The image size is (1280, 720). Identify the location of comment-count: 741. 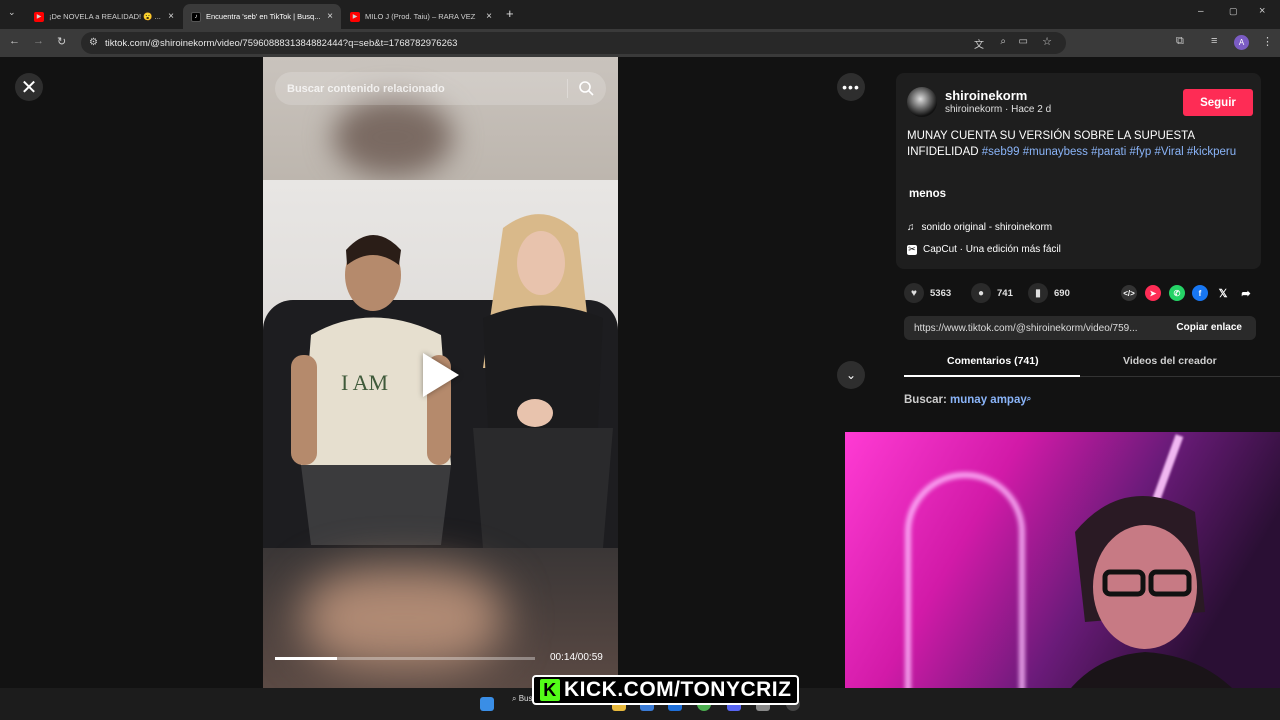
(1005, 293).